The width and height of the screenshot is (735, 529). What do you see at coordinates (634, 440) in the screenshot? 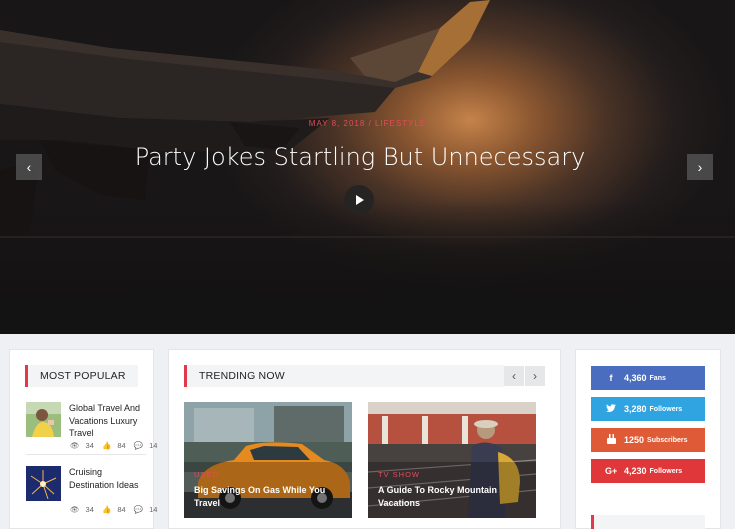
I see `youtube-count: 1250` at bounding box center [634, 440].